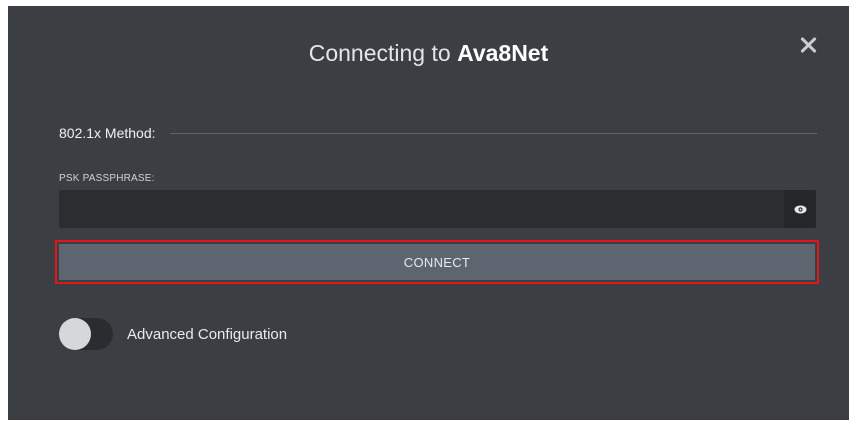  I want to click on advanced-config-toggle, so click(86, 334).